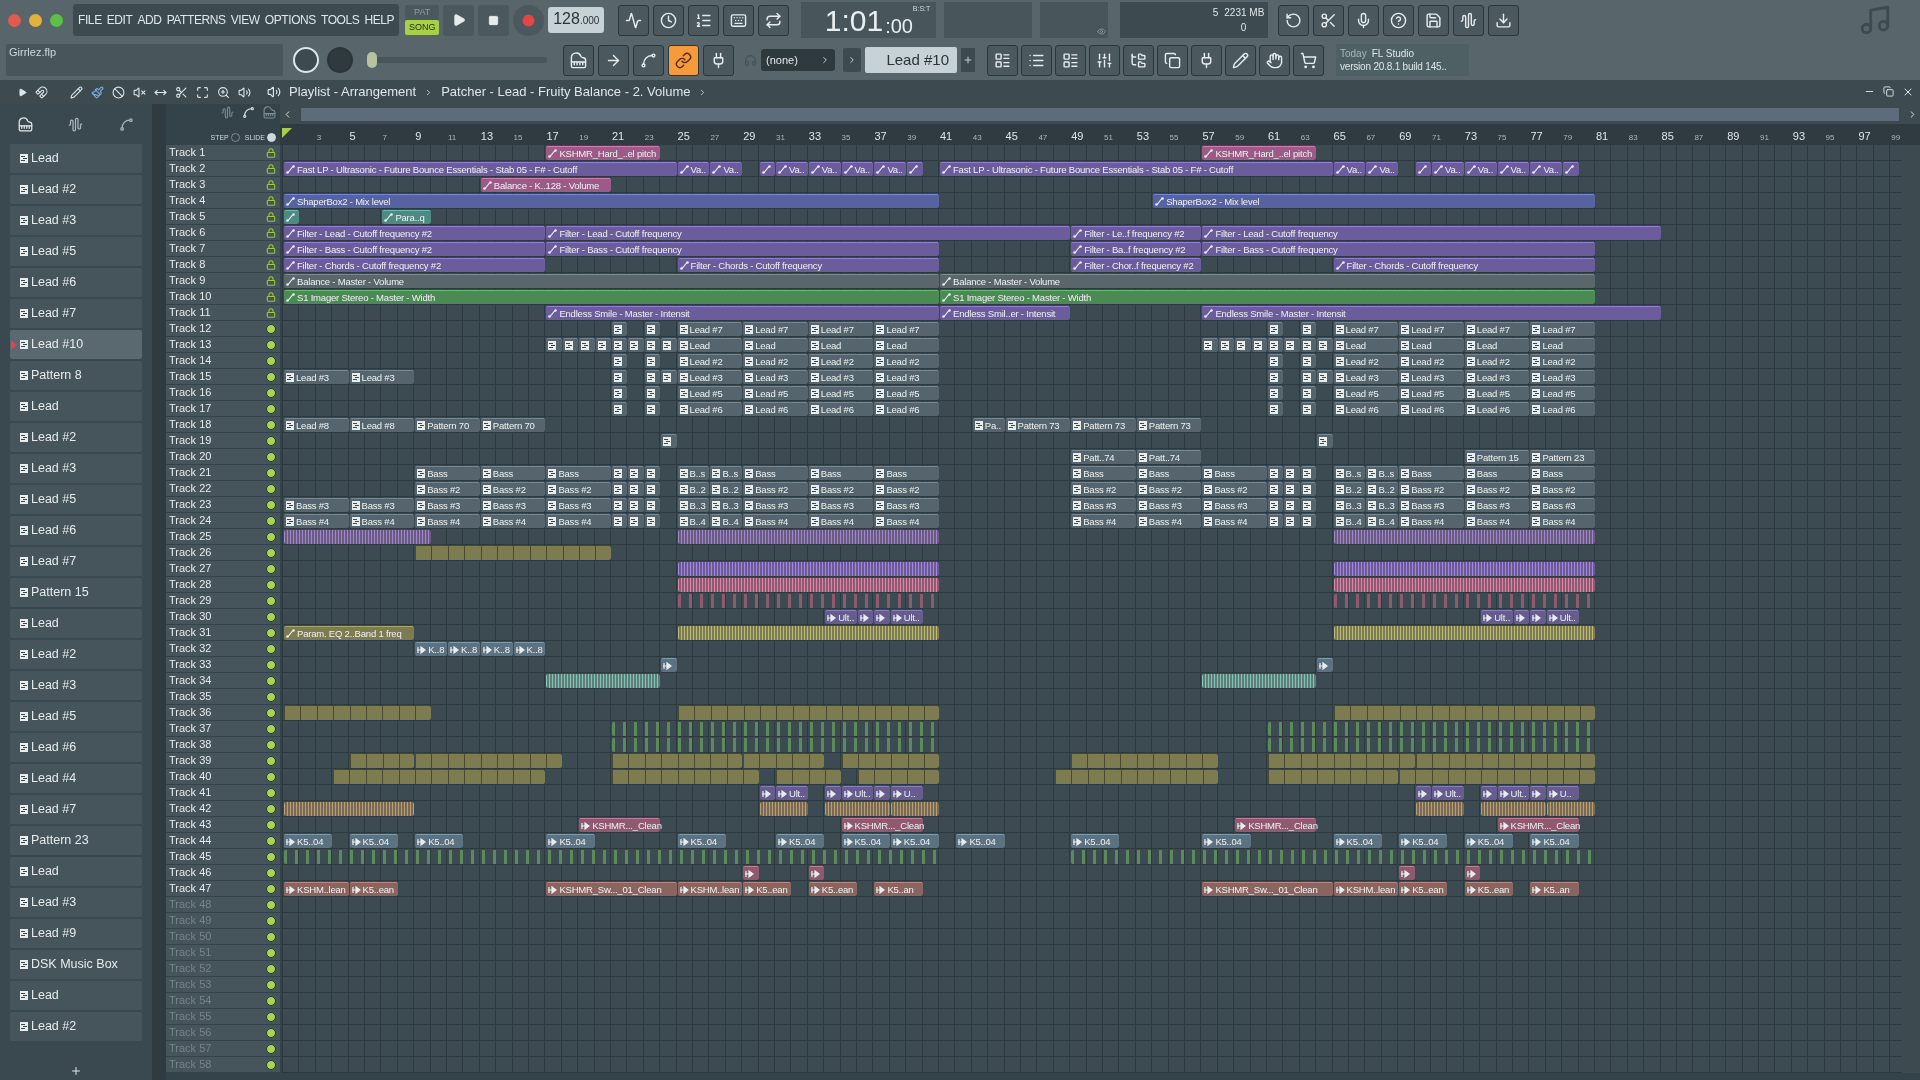  What do you see at coordinates (223, 504) in the screenshot?
I see `track-header: Track 23` at bounding box center [223, 504].